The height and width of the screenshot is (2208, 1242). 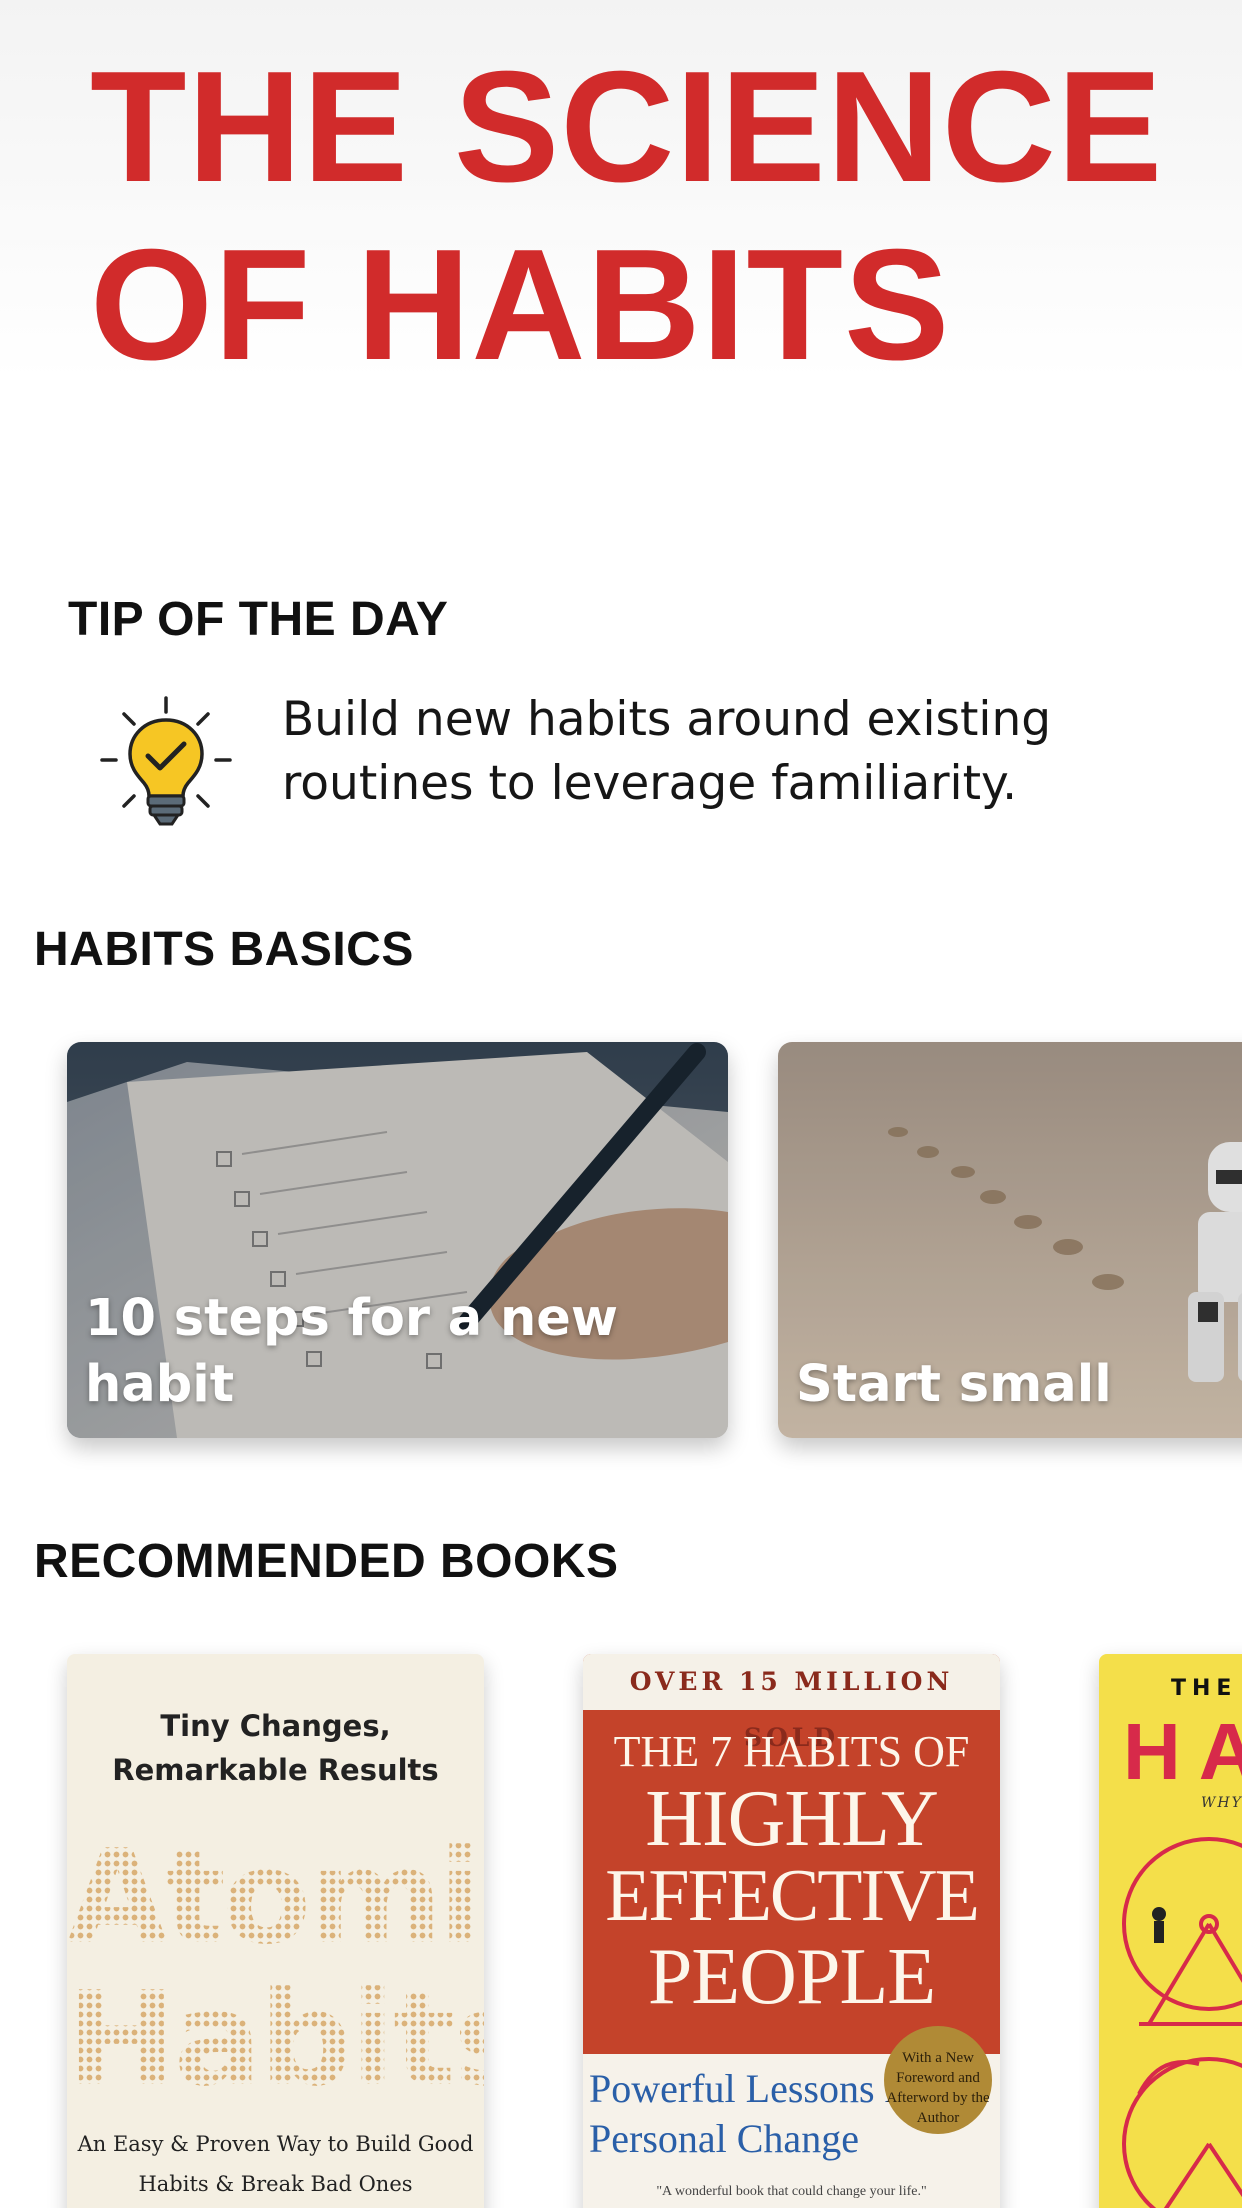 What do you see at coordinates (1221, 1803) in the screenshot?
I see `book-subtitle: WHY IN L` at bounding box center [1221, 1803].